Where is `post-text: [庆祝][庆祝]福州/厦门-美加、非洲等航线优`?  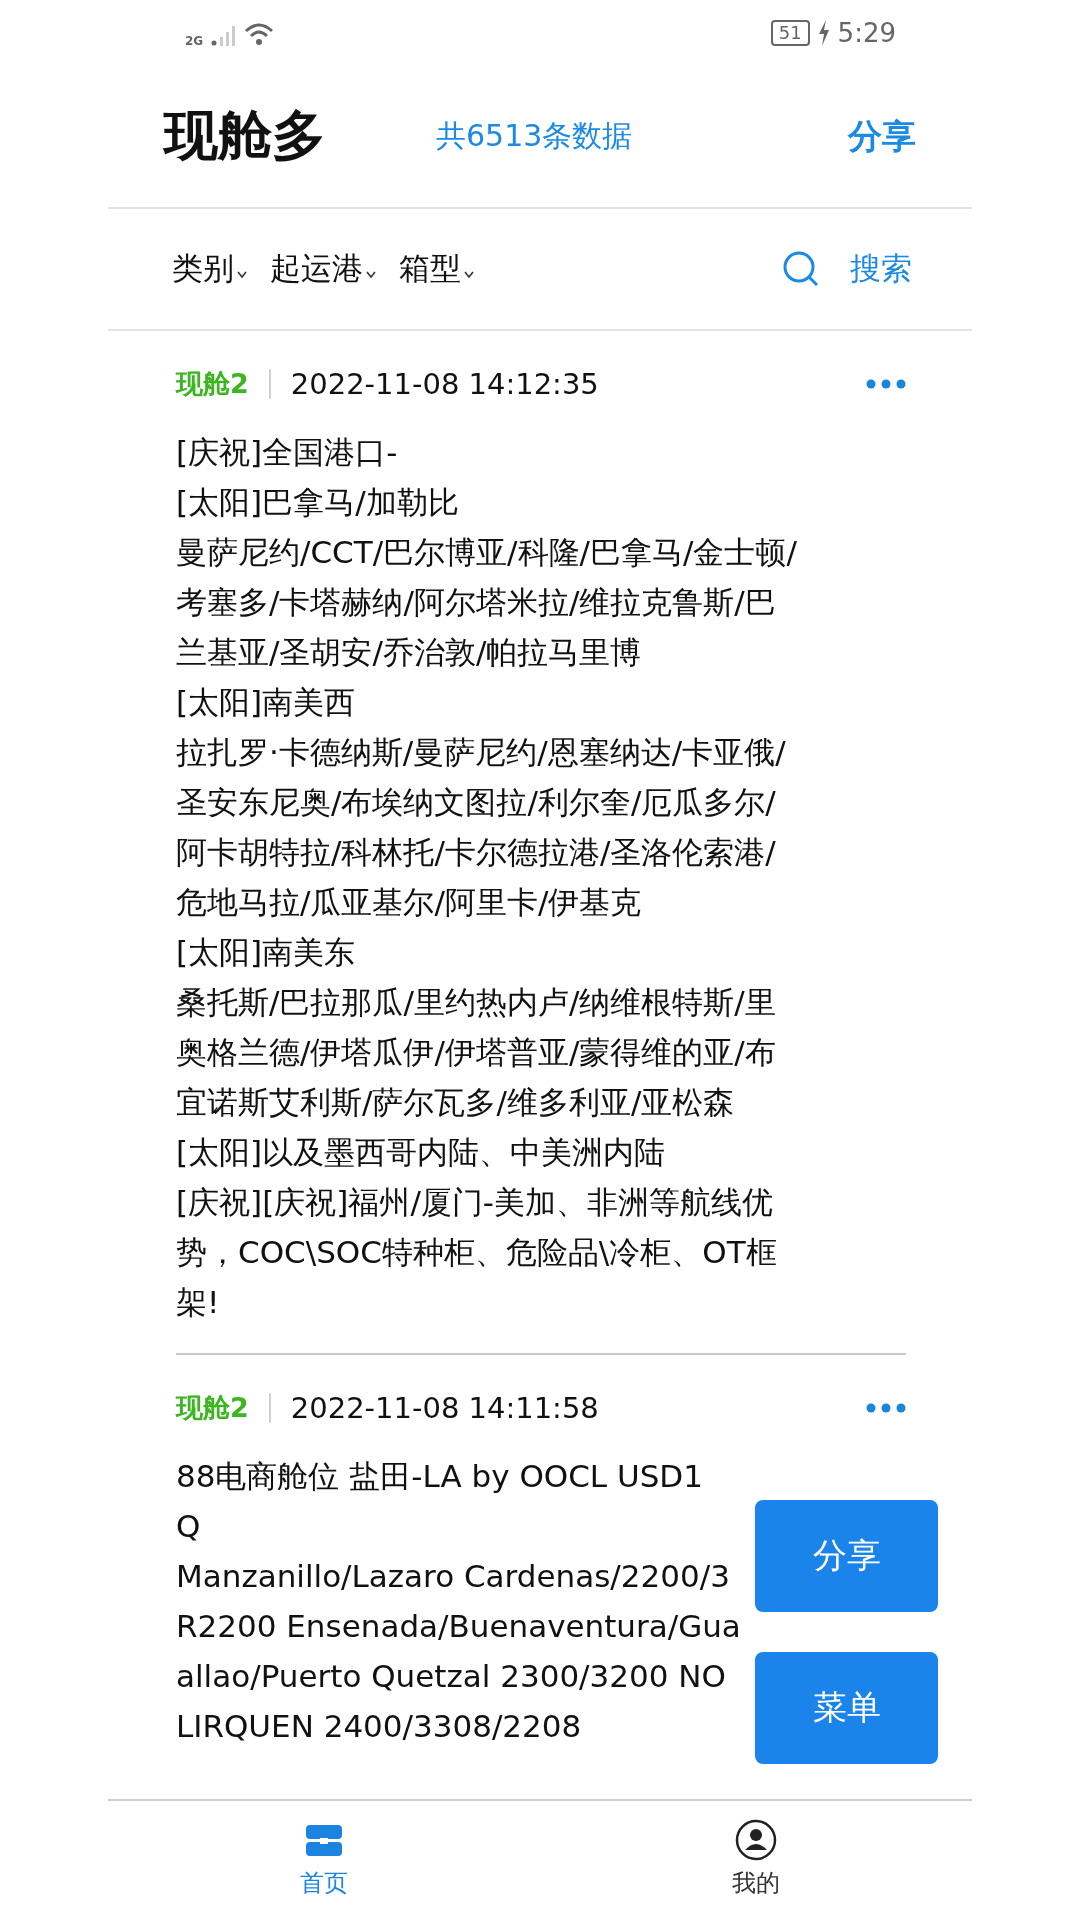 post-text: [庆祝][庆祝]福州/厦门-美加、非洲等航线优 is located at coordinates (474, 1202).